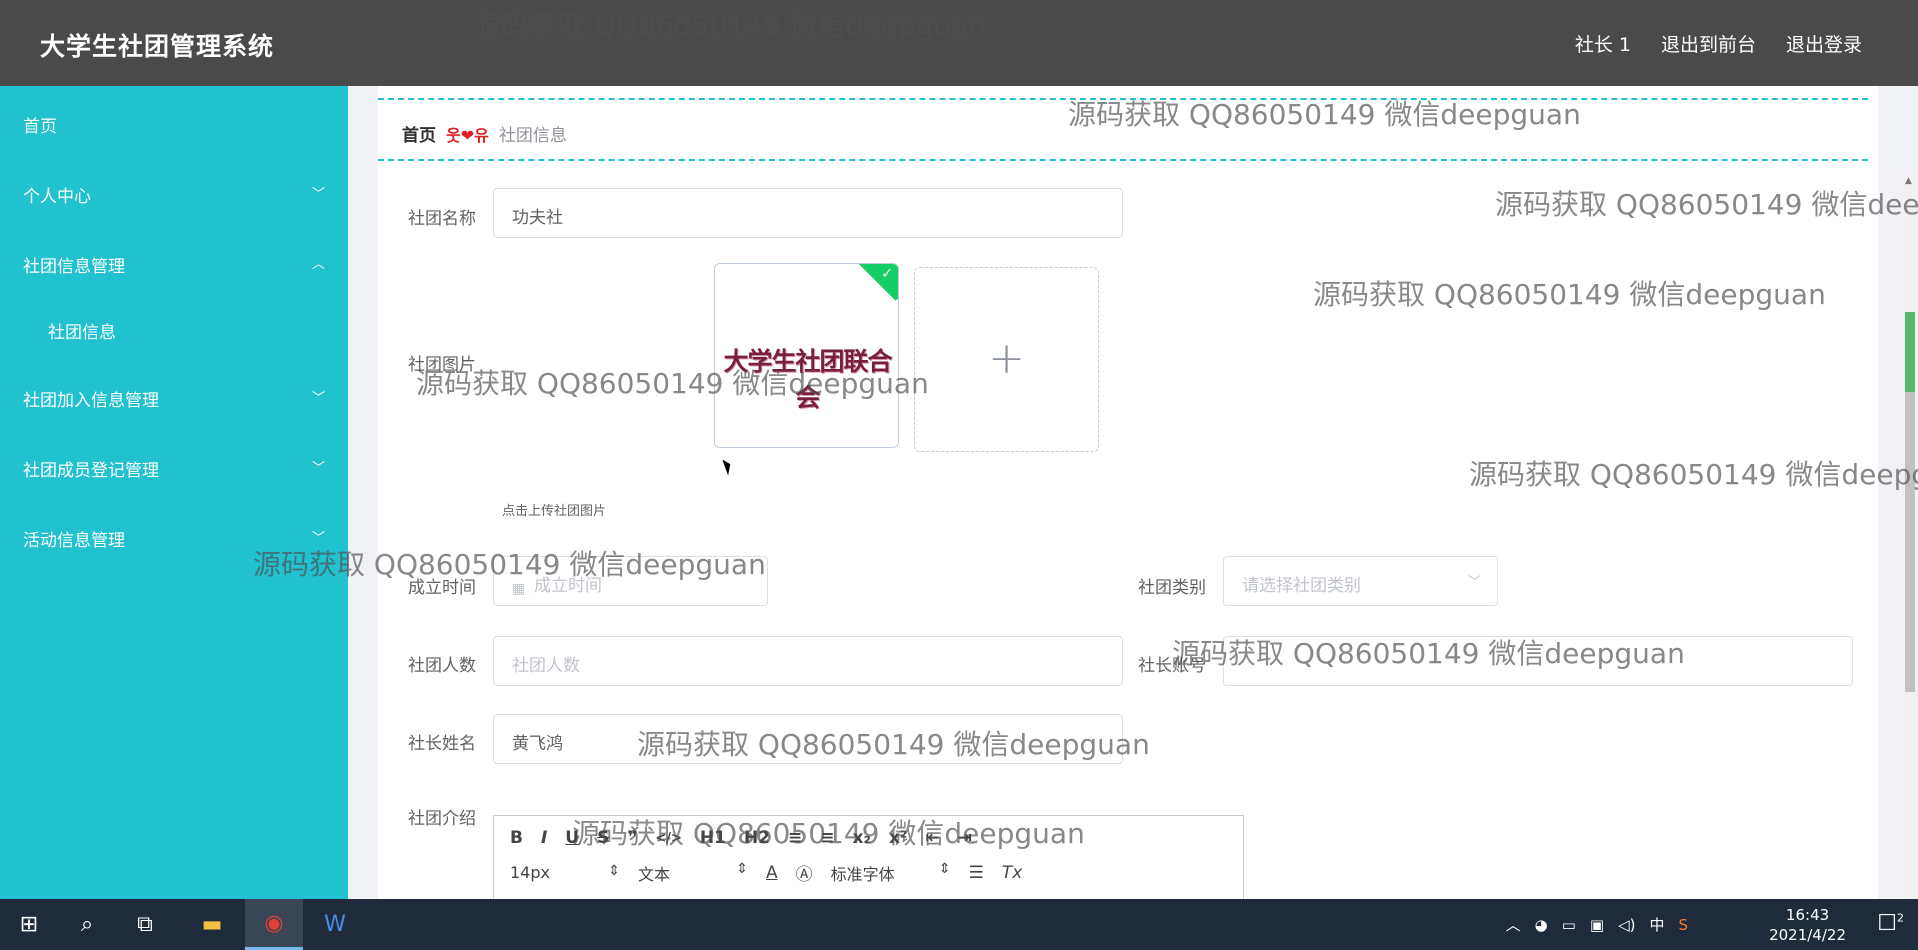 The height and width of the screenshot is (950, 1918). Describe the element at coordinates (932, 838) in the screenshot. I see `outdent-button: ⇤` at that location.